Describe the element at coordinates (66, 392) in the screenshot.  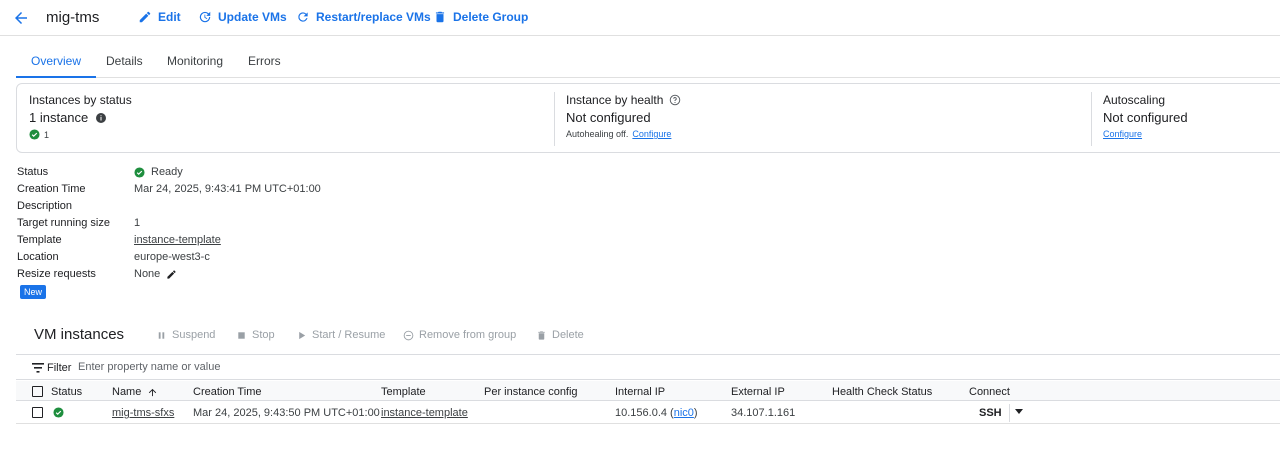
I see `column-status: Status` at that location.